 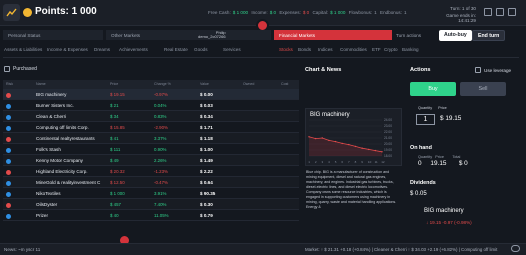 I want to click on quantity-input: 1, so click(x=425, y=119).